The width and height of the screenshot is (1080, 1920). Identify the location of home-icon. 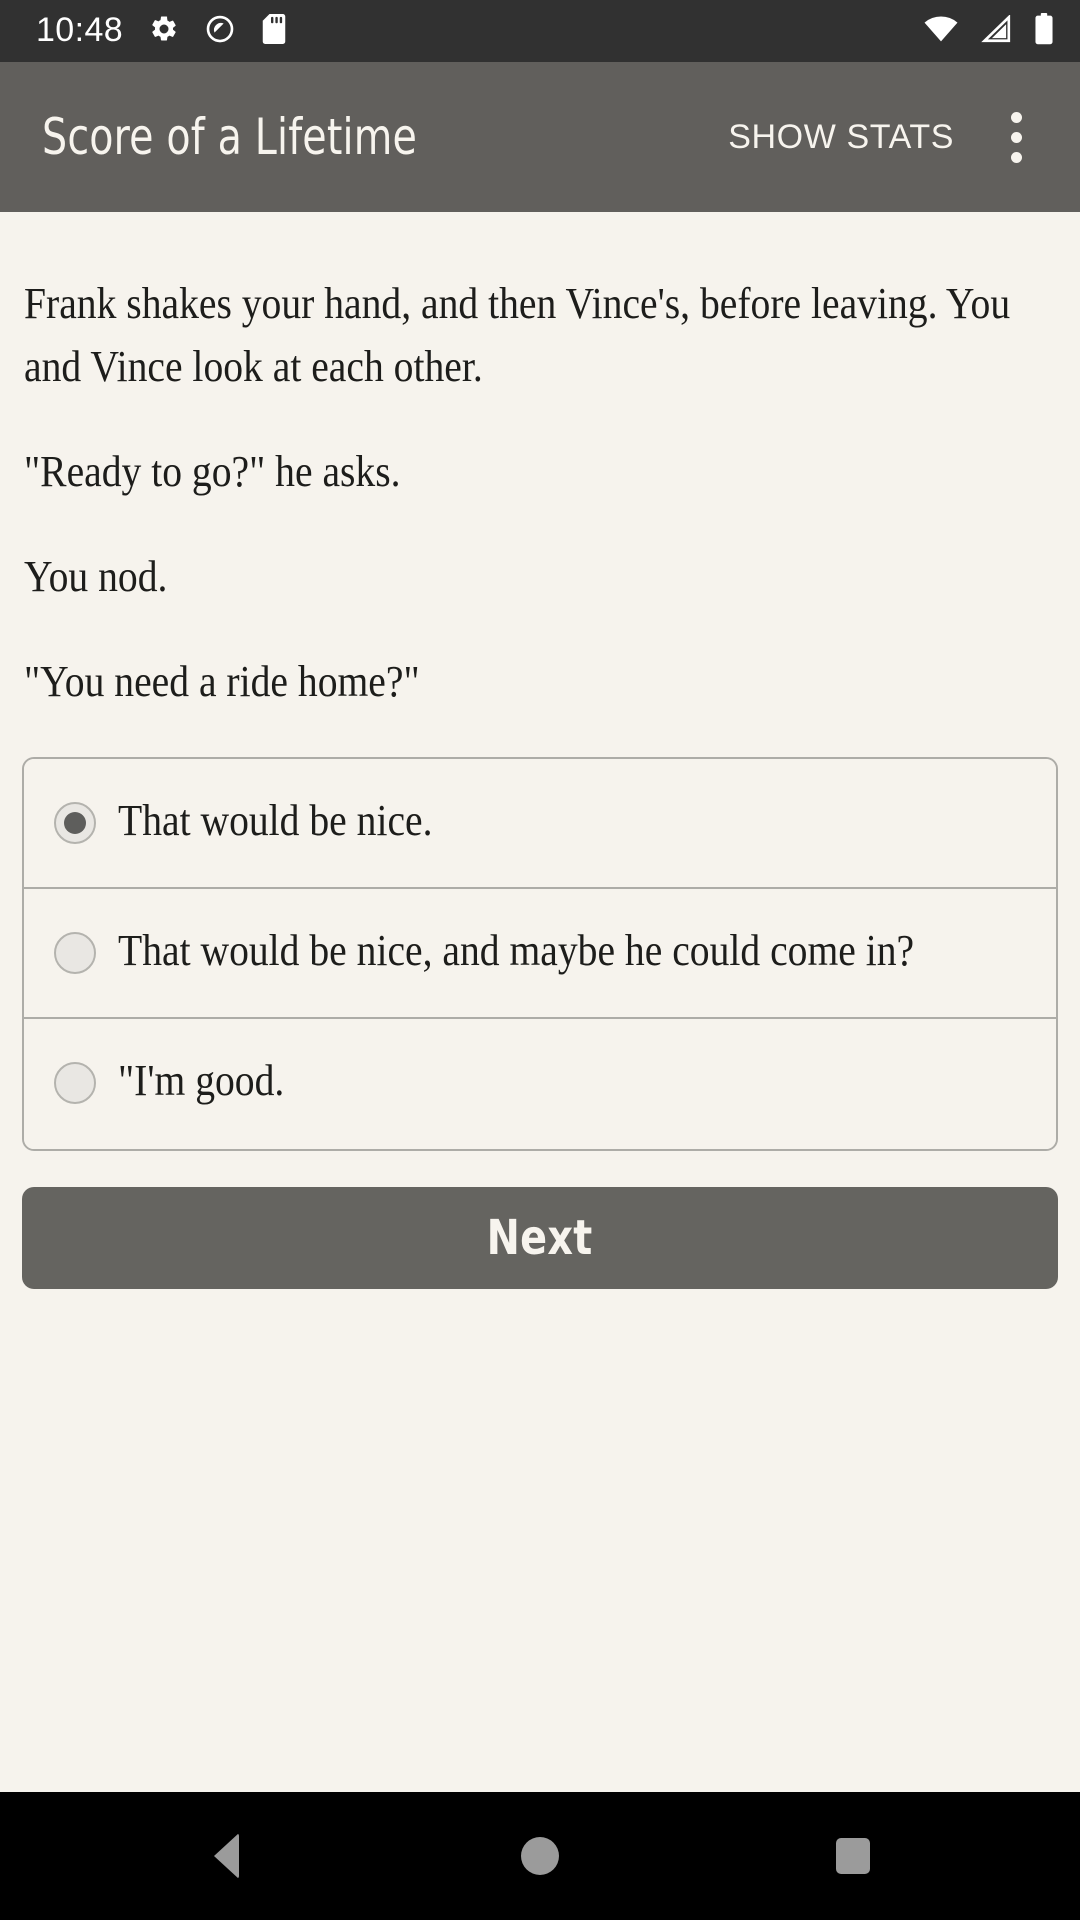
(540, 1856).